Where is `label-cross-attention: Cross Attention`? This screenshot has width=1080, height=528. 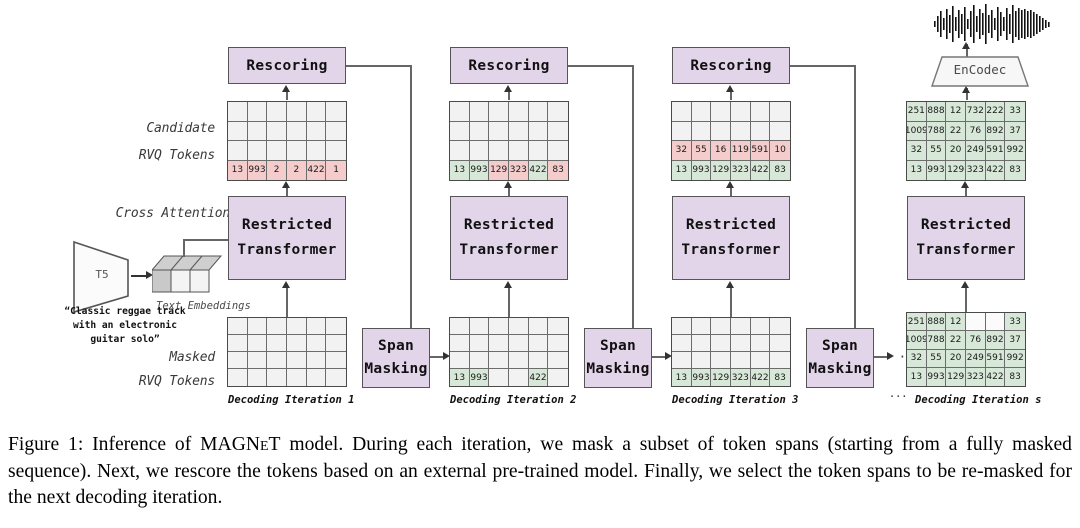 label-cross-attention: Cross Attention is located at coordinates (173, 213).